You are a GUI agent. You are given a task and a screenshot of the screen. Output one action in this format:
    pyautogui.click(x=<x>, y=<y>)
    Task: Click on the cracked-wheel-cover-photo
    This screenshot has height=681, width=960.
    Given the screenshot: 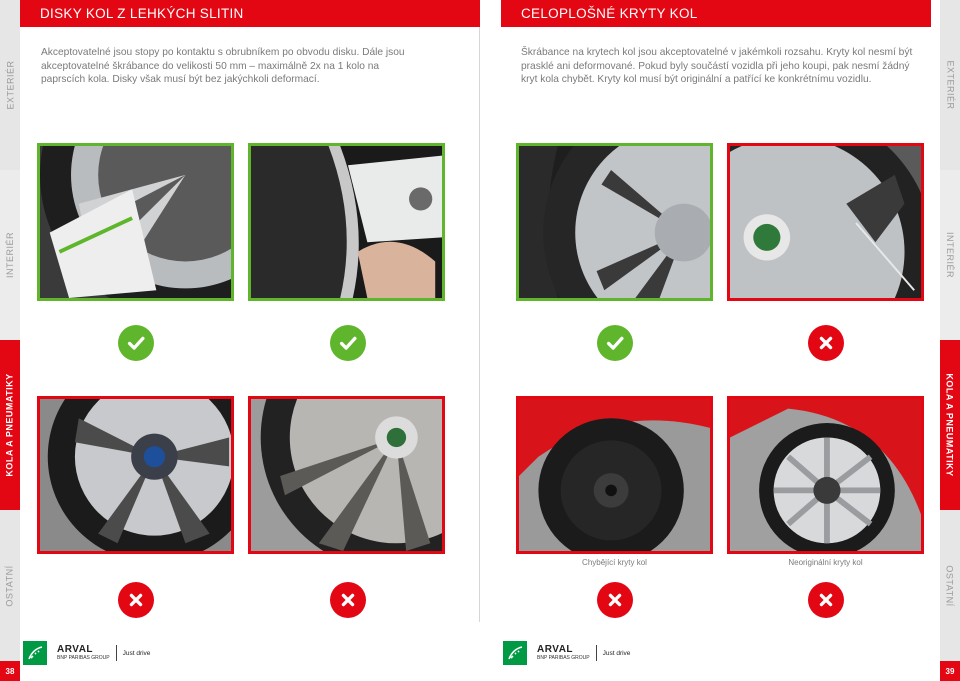 What is the action you would take?
    pyautogui.click(x=825, y=222)
    